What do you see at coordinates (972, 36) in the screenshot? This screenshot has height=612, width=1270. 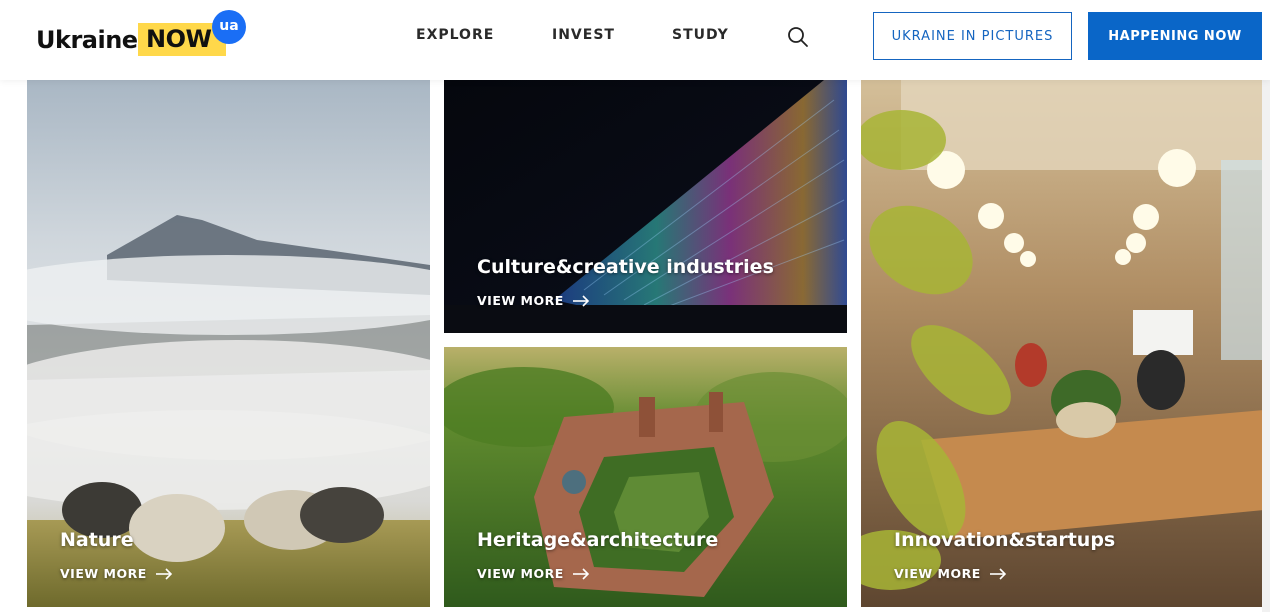 I see `ukraine-in-pictures-button: UKRAINE IN PICTURES` at bounding box center [972, 36].